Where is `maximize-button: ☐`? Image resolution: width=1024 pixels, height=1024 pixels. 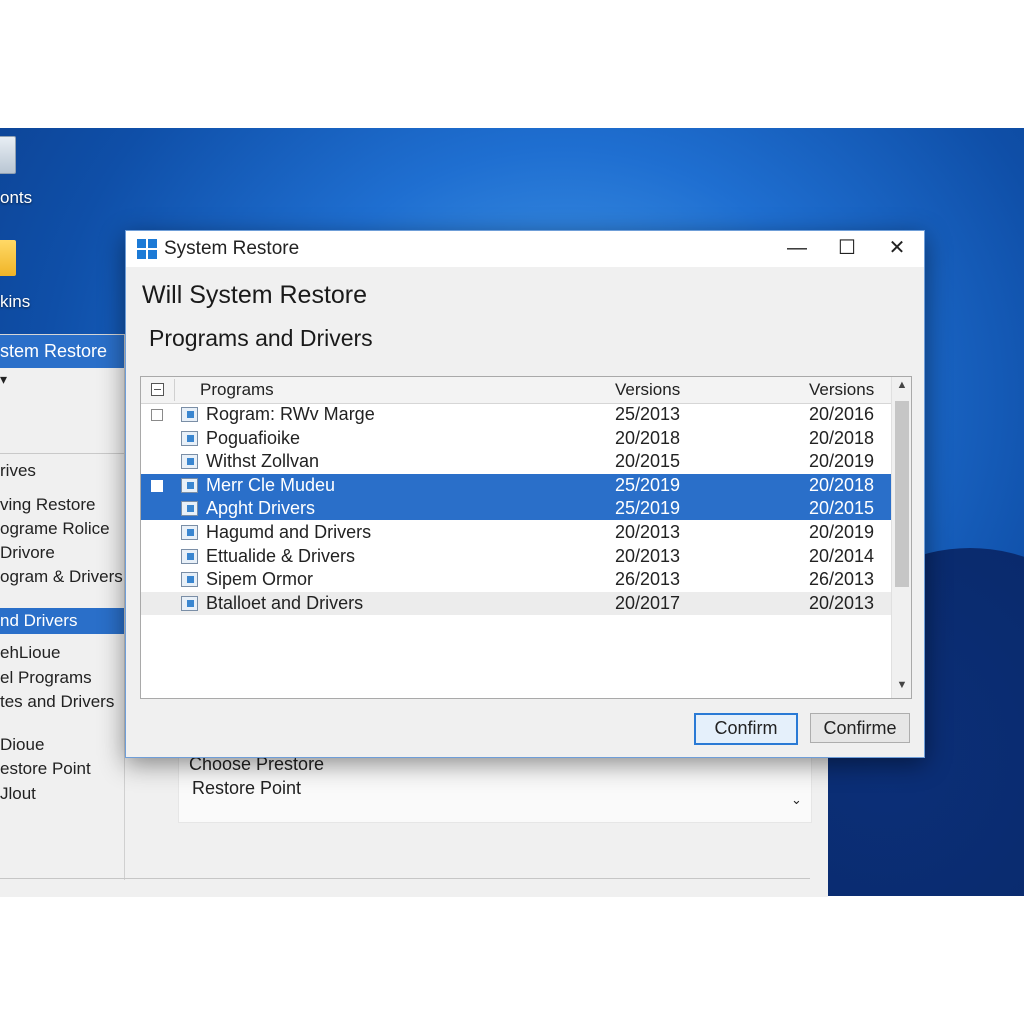 maximize-button: ☐ is located at coordinates (847, 249).